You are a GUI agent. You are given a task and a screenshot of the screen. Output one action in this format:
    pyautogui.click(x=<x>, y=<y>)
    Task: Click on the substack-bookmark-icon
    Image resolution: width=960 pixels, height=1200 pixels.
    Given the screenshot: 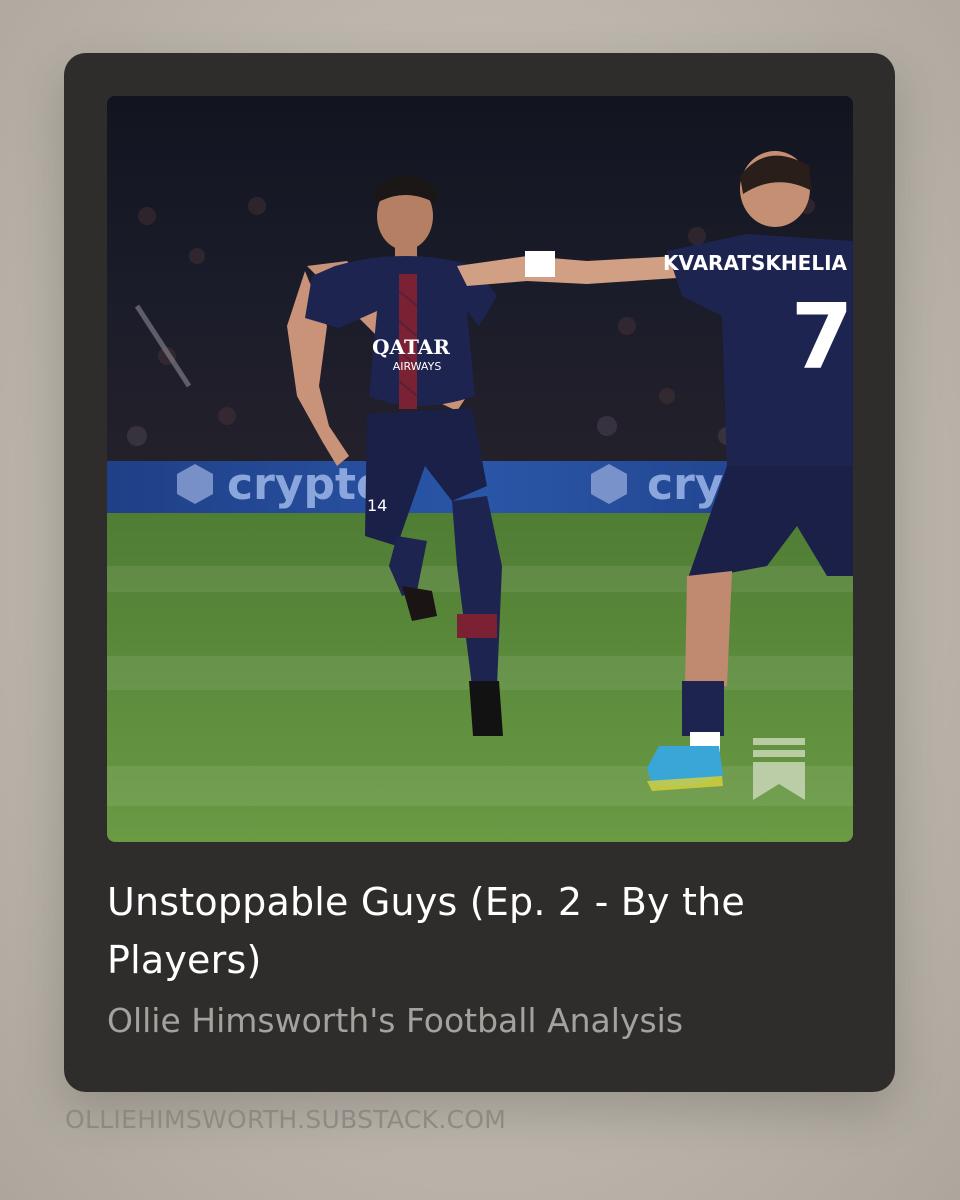 What is the action you would take?
    pyautogui.click(x=779, y=769)
    